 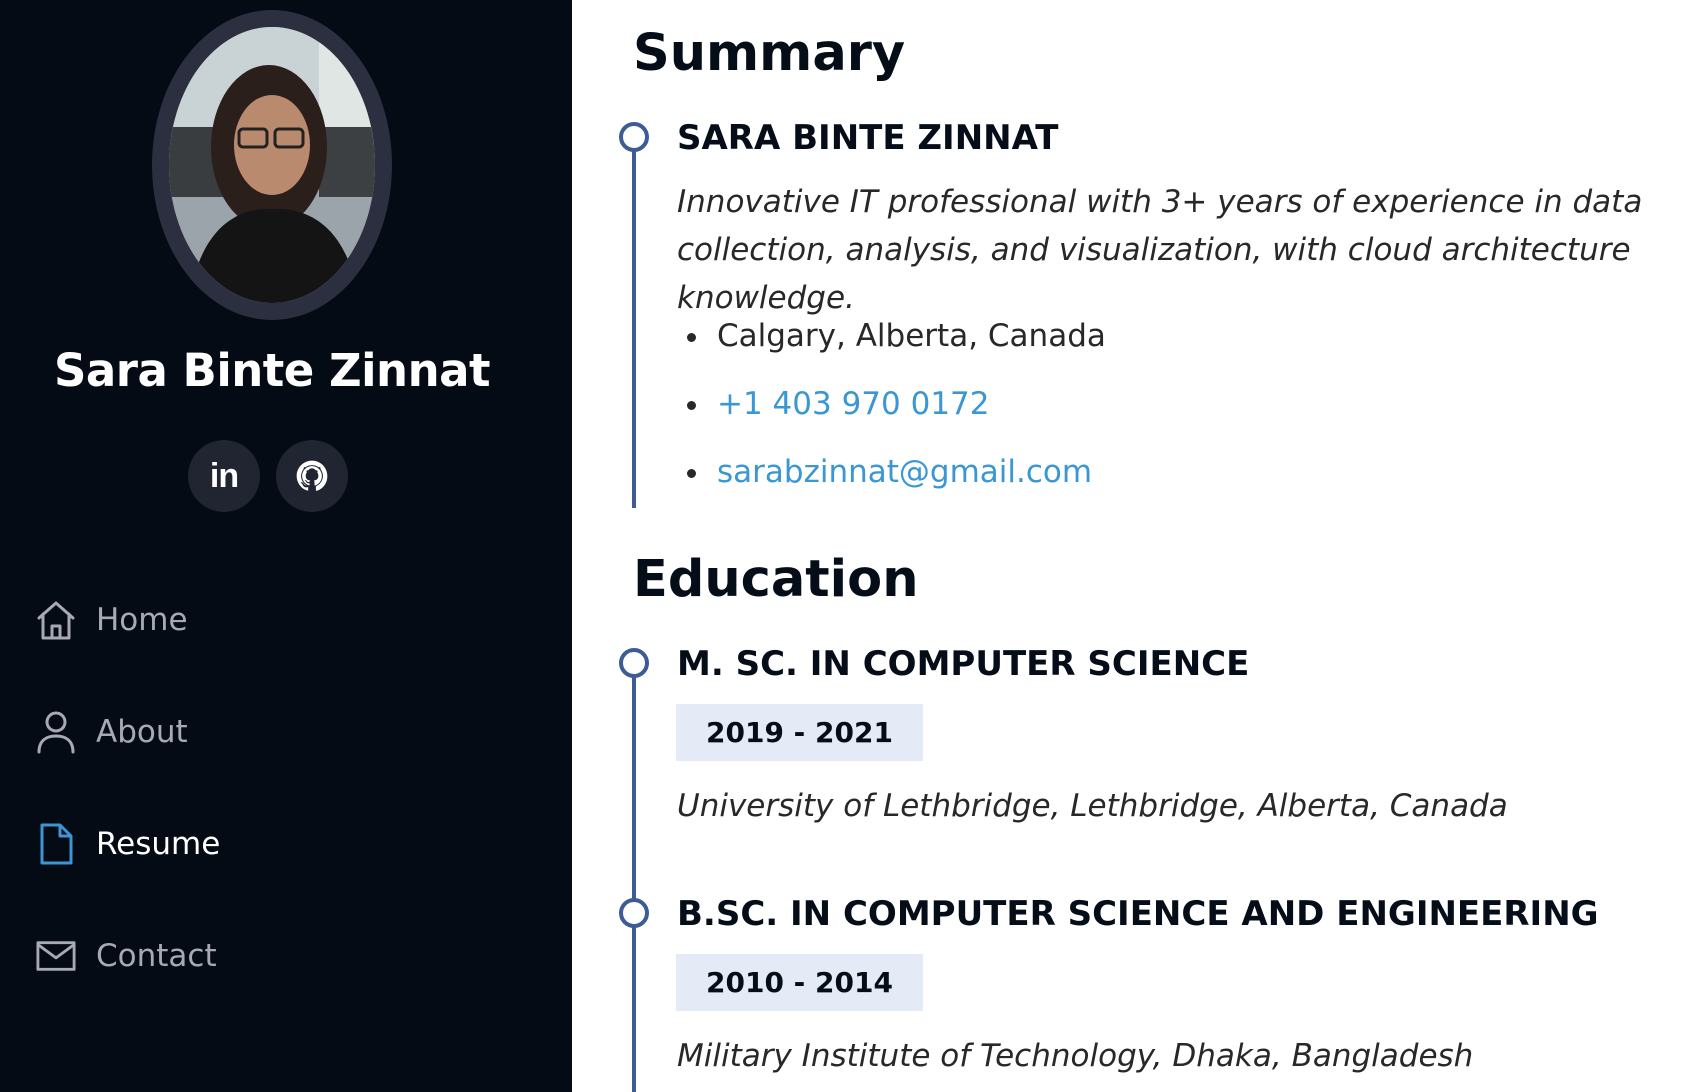 What do you see at coordinates (56, 844) in the screenshot?
I see `file-icon` at bounding box center [56, 844].